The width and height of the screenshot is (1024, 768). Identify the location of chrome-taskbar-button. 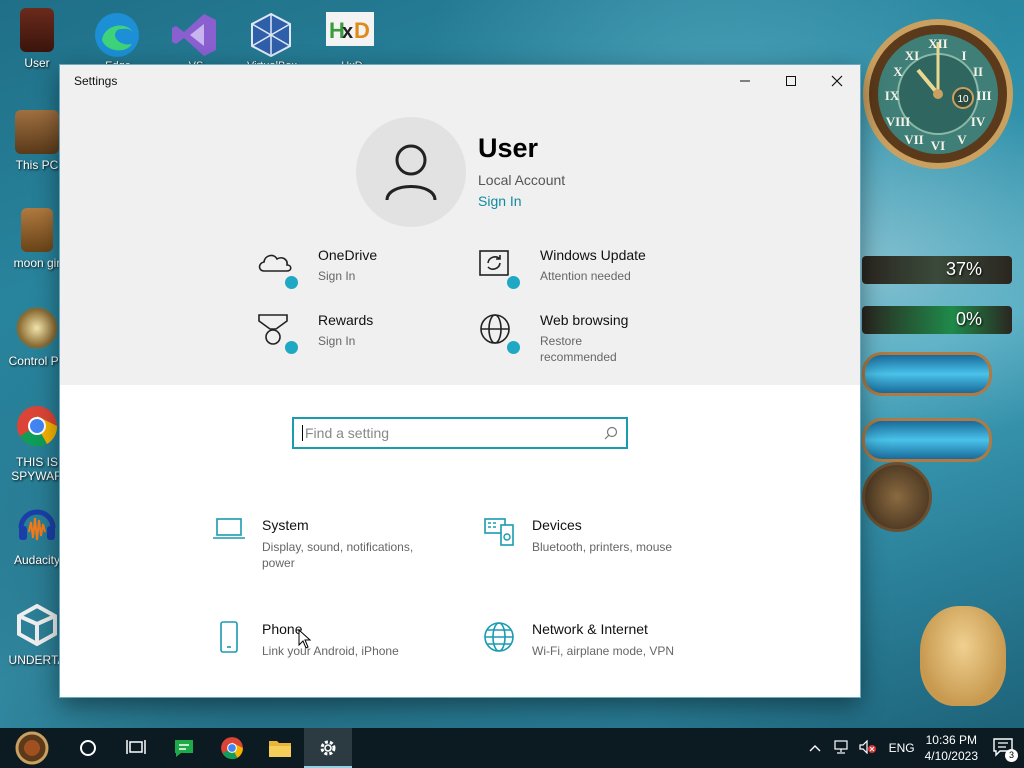
(232, 748).